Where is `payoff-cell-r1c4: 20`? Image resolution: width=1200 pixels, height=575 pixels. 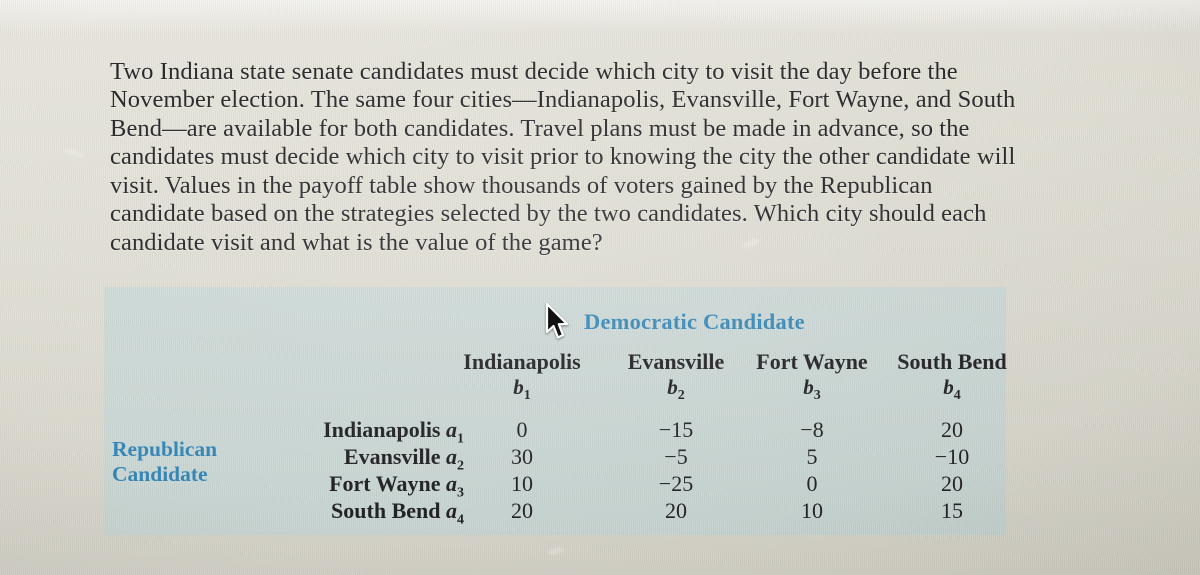
payoff-cell-r1c4: 20 is located at coordinates (952, 429).